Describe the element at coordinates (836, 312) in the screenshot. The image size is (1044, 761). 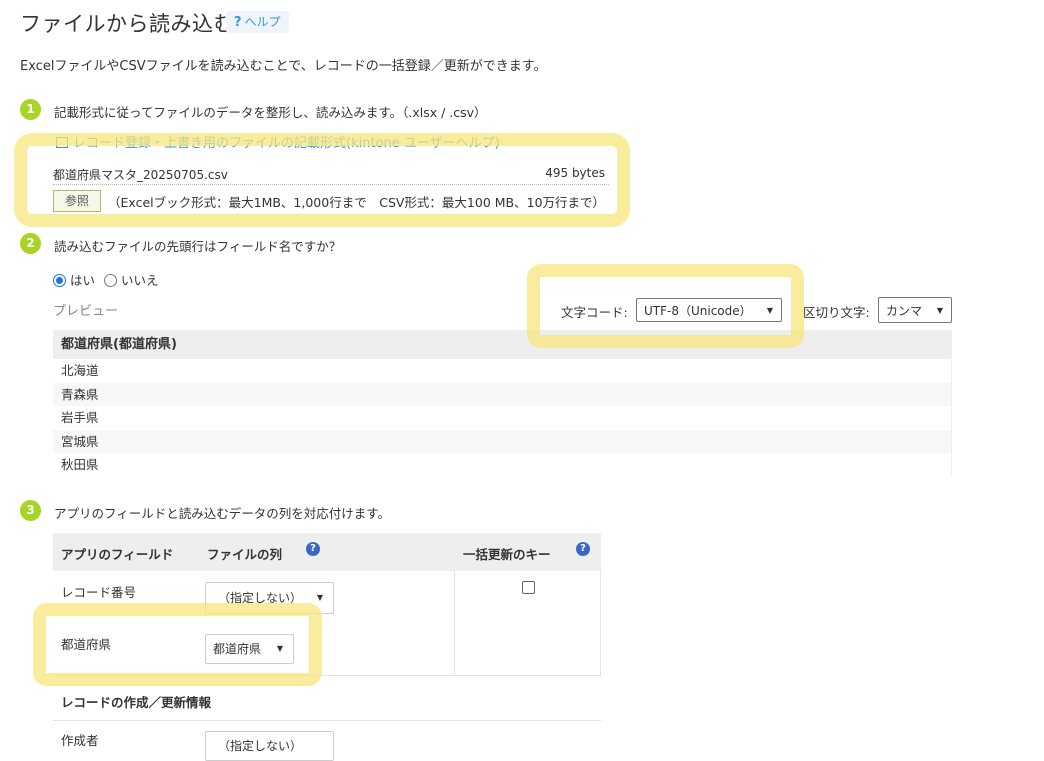
I see `delimiter-label: 区切り文字:` at that location.